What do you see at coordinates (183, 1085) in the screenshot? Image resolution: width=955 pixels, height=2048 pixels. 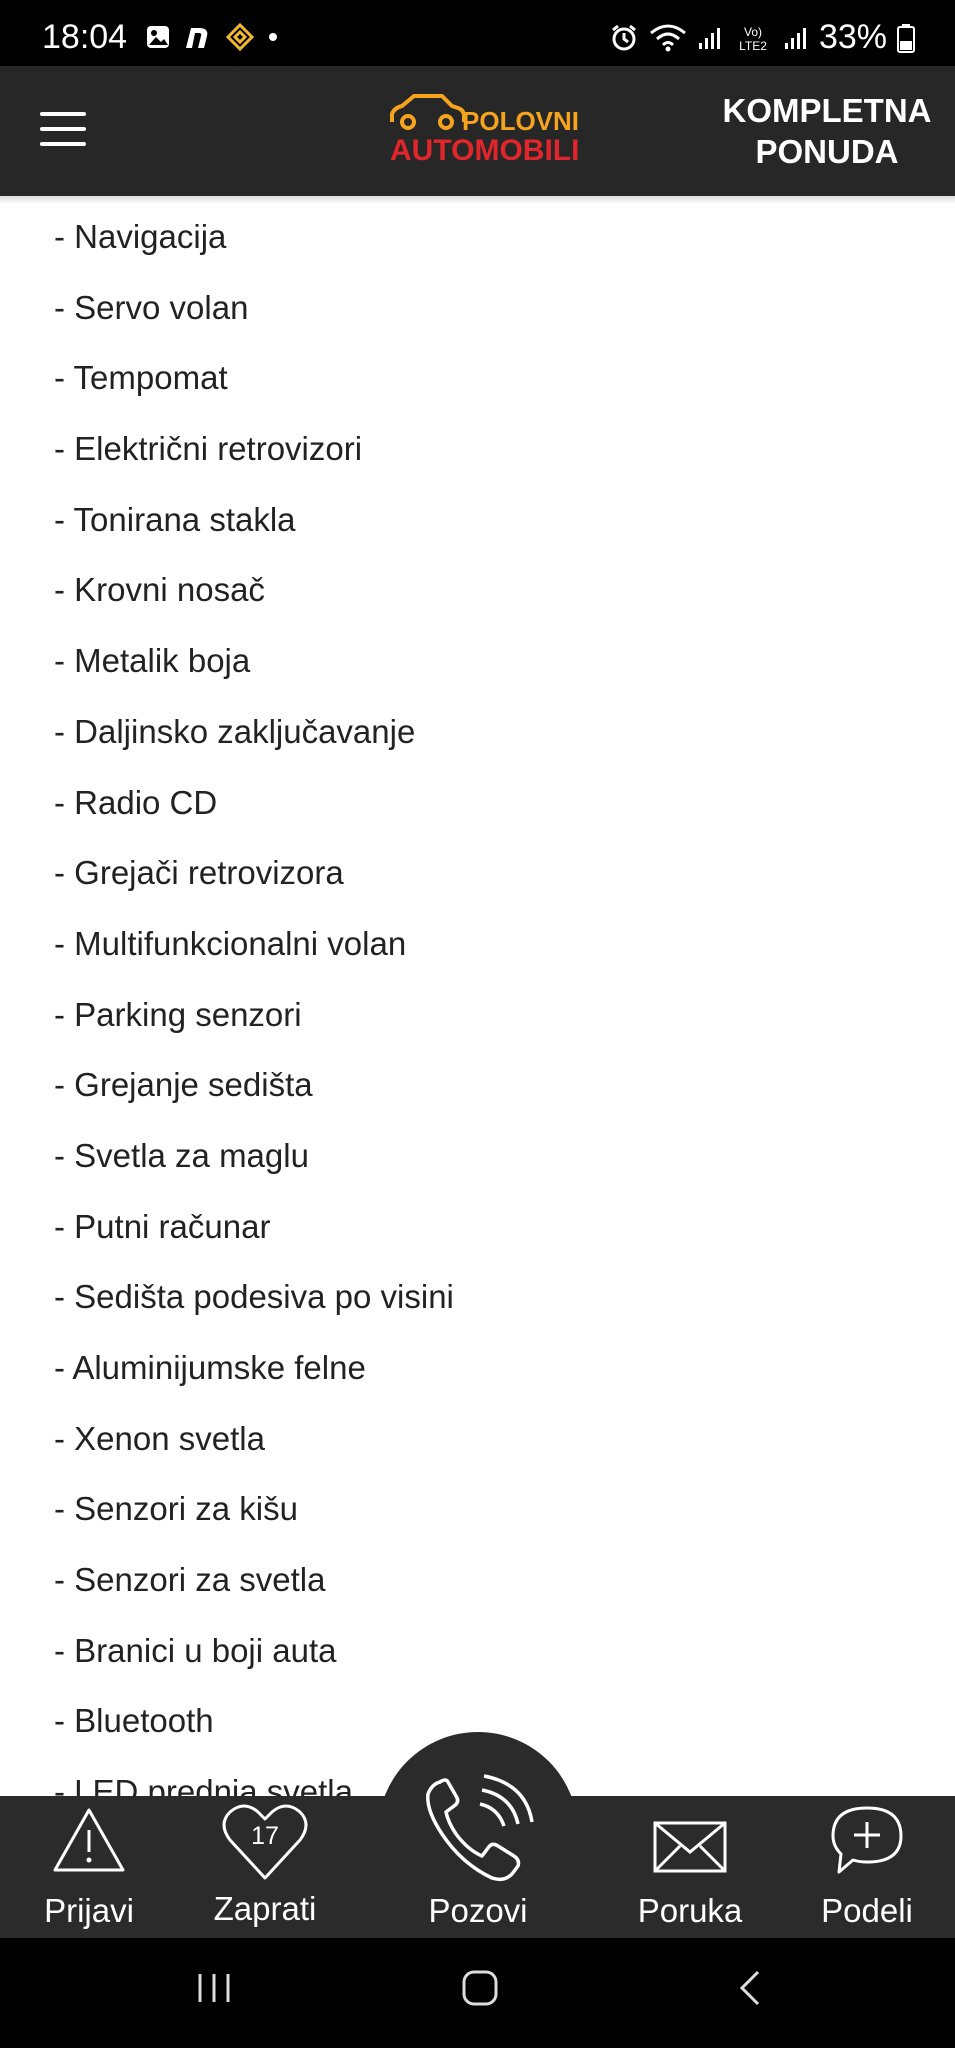 I see `equipment-list-item: - Grejanje sedišta` at bounding box center [183, 1085].